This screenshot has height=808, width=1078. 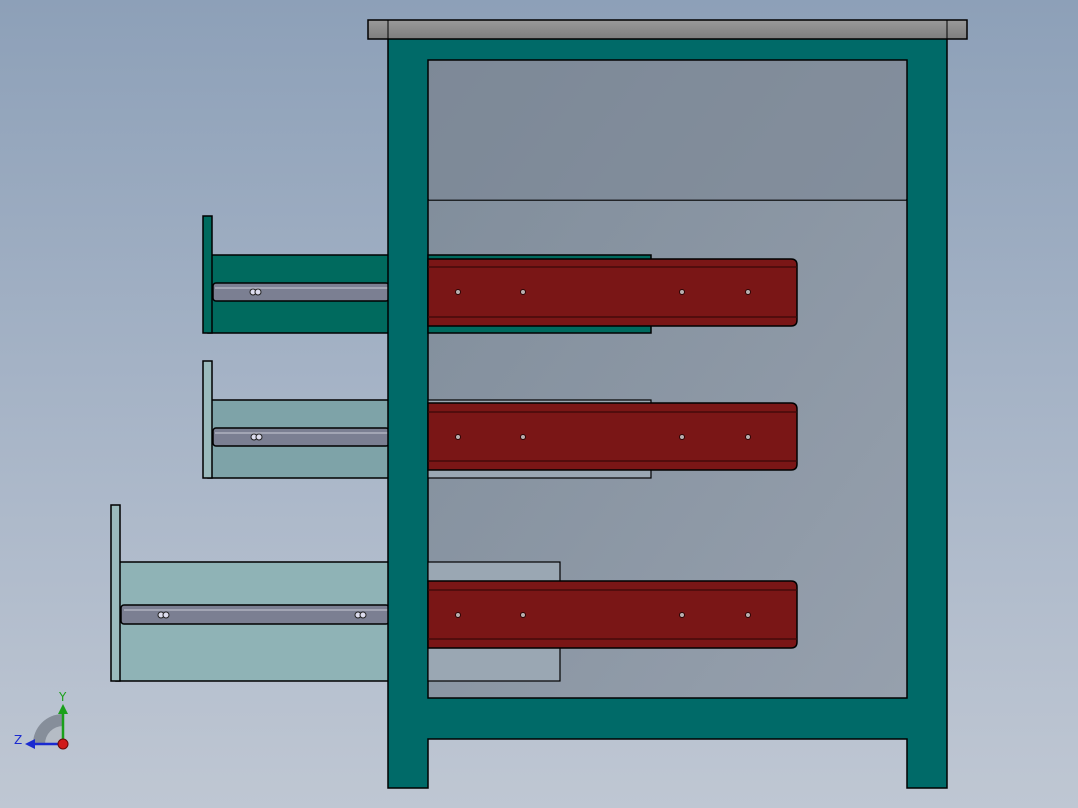 What do you see at coordinates (207, 274) in the screenshot?
I see `drawer-top-front-panel` at bounding box center [207, 274].